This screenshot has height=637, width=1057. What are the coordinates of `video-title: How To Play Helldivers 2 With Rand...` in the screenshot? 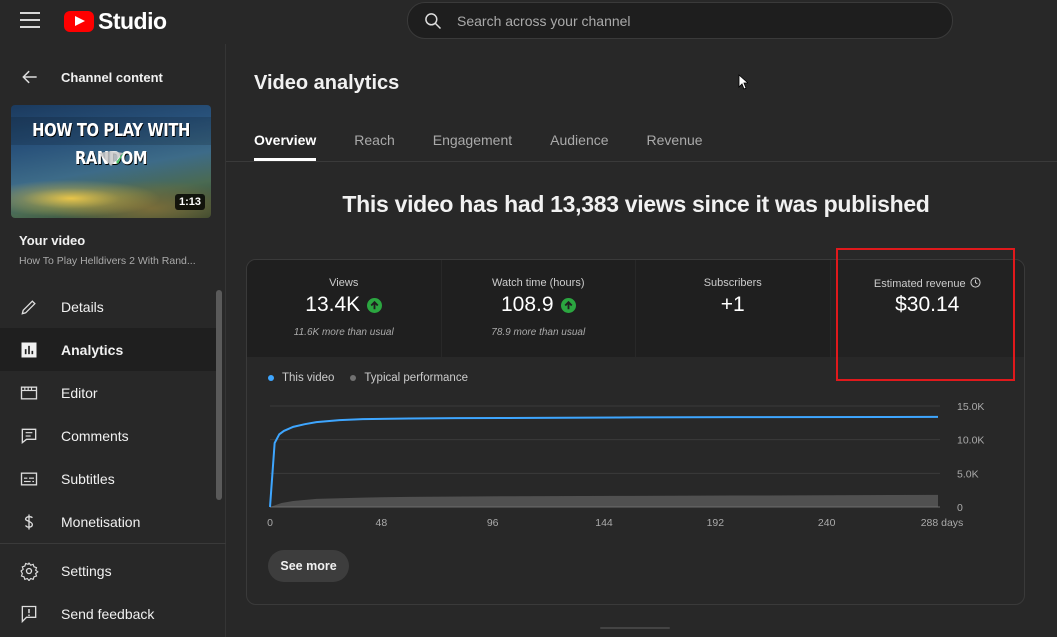 It's located at (107, 261).